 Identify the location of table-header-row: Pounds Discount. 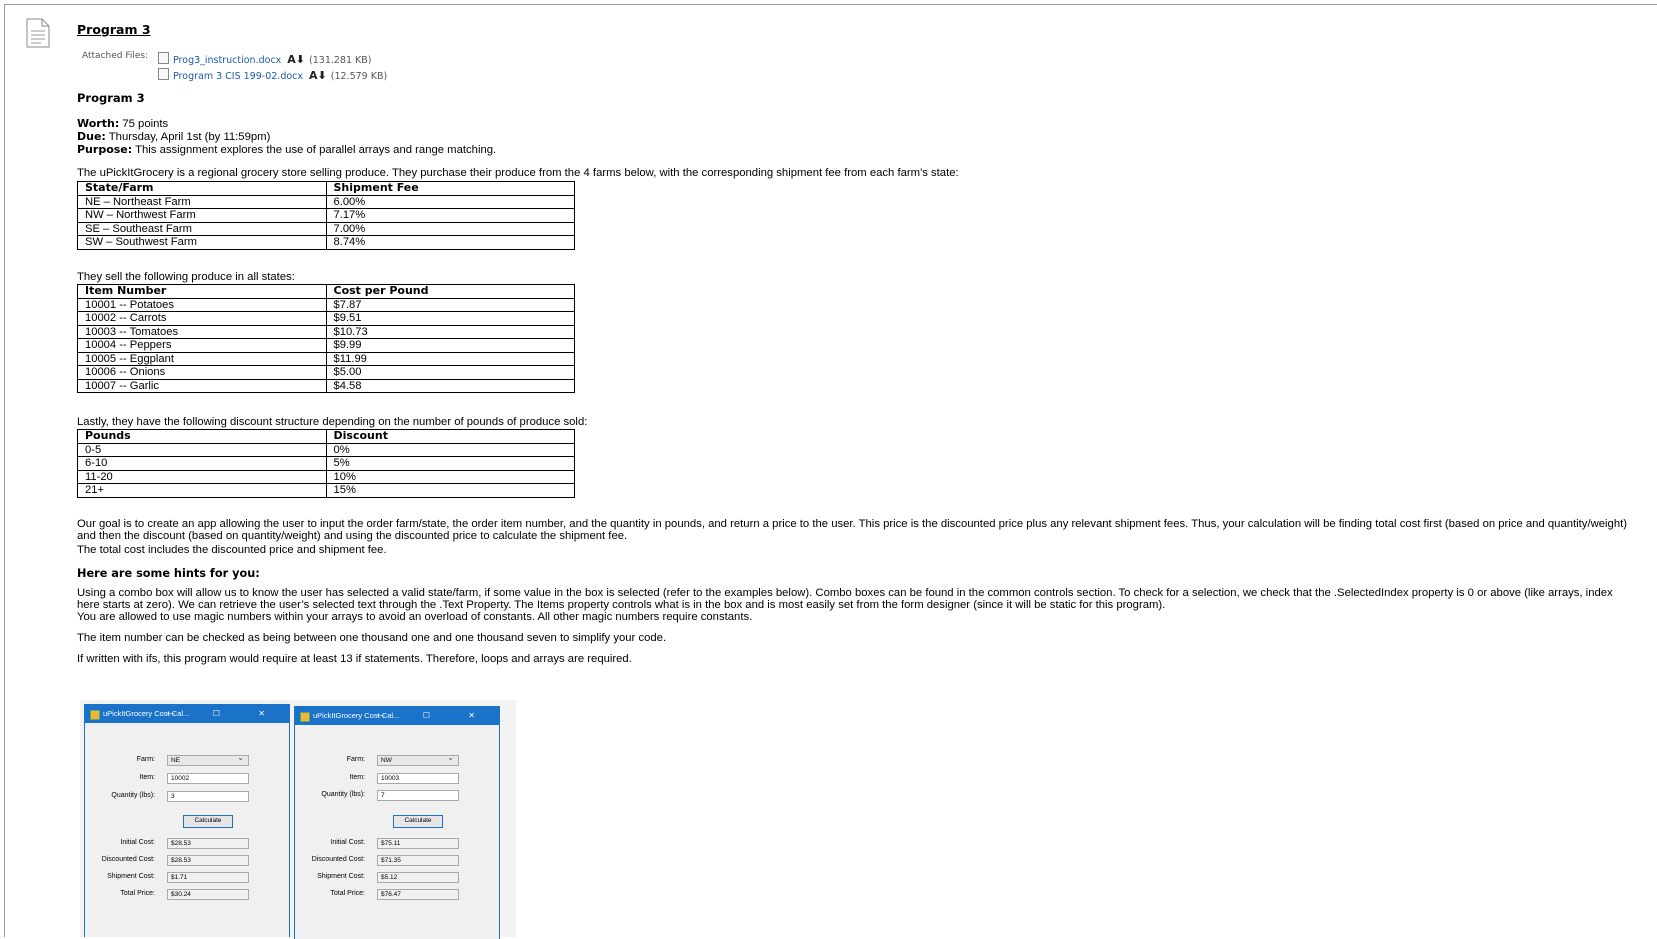
(326, 436).